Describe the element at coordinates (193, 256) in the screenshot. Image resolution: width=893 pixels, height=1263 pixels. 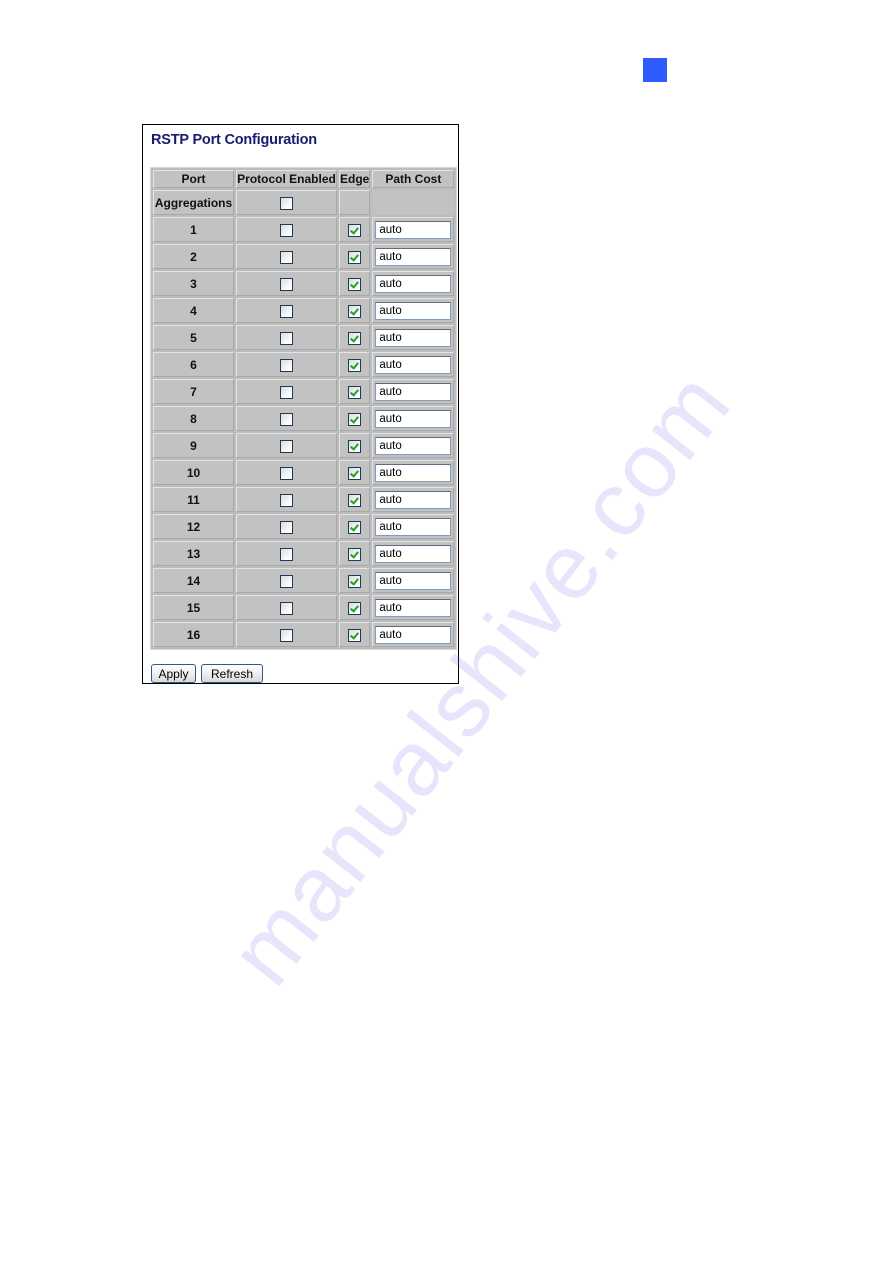
I see `port-number: 2` at that location.